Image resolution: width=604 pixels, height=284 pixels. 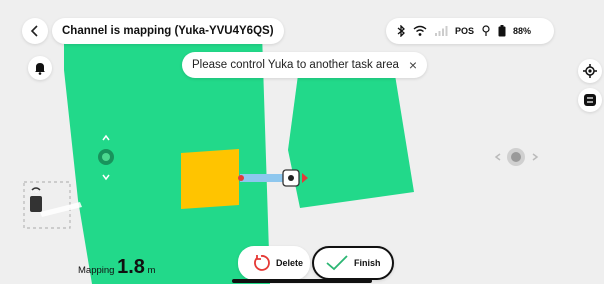 I want to click on delete-button: Delete, so click(x=274, y=263).